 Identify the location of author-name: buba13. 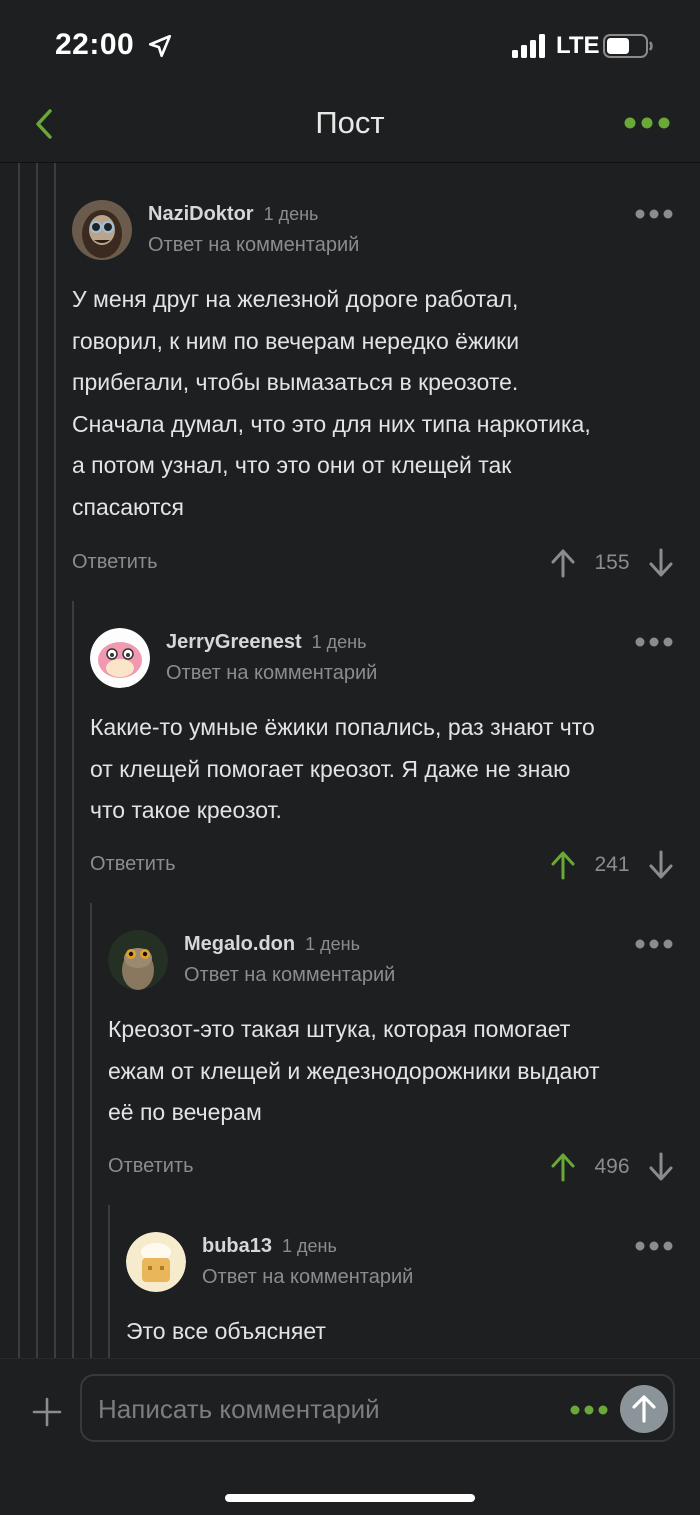
(237, 1246).